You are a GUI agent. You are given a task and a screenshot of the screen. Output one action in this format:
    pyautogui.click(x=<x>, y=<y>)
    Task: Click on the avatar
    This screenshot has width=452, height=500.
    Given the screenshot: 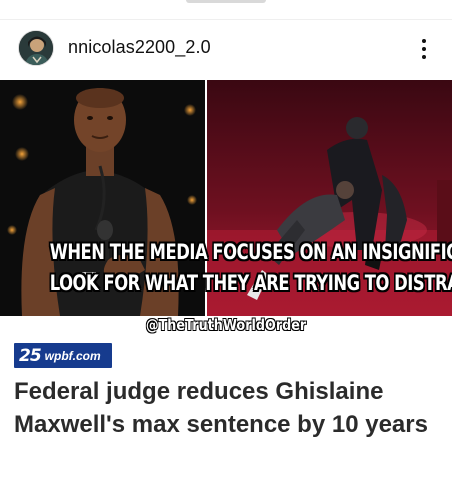 What is the action you would take?
    pyautogui.click(x=36, y=48)
    